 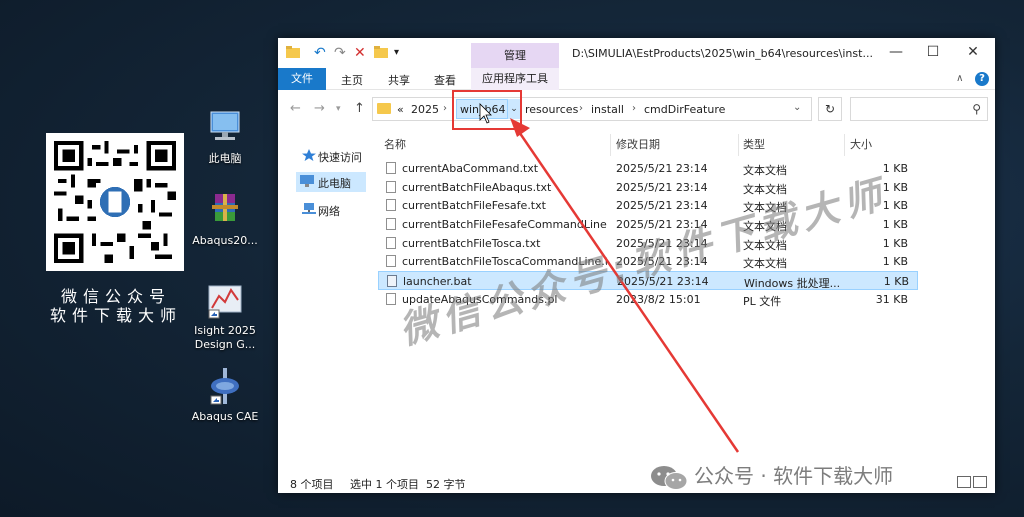 I want to click on customize-quick-access-icon: ▾, so click(x=396, y=52).